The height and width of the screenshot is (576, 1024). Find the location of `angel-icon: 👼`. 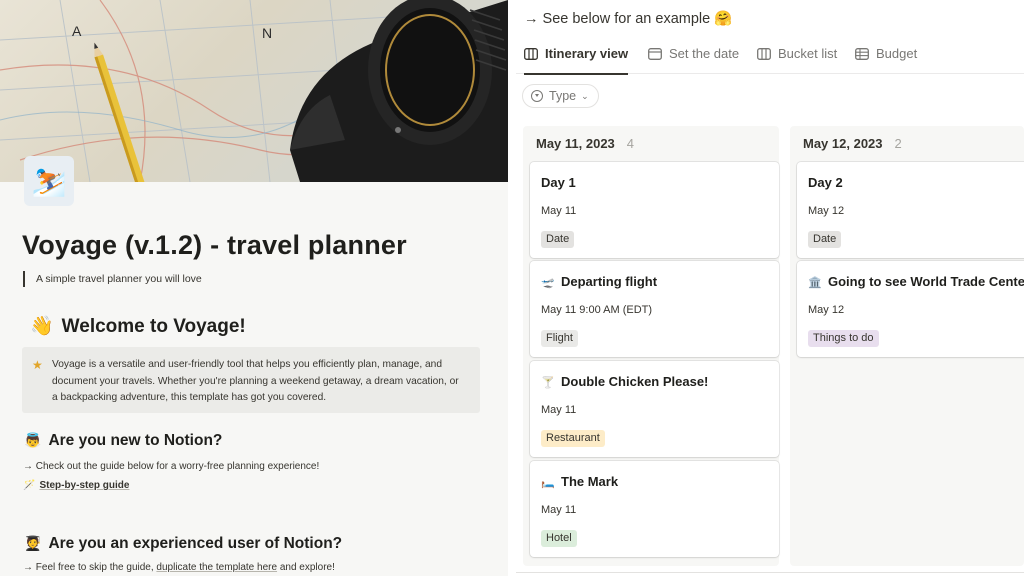

angel-icon: 👼 is located at coordinates (33, 440).